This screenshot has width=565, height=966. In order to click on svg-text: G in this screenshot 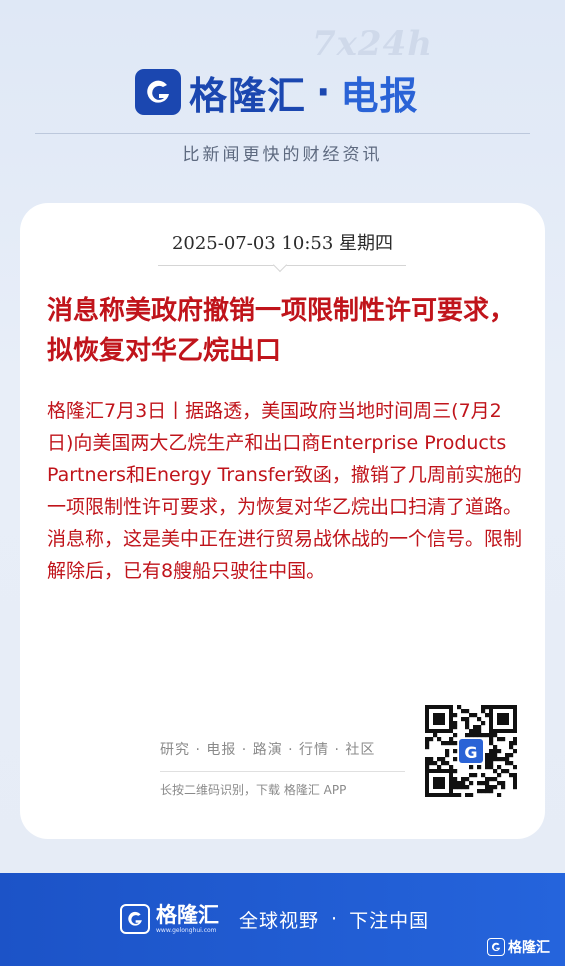, I will do `click(470, 752)`.